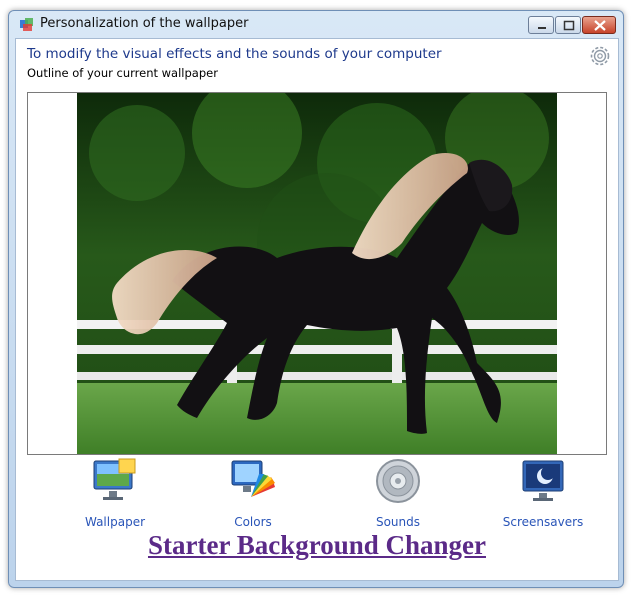  I want to click on minimize-icon, so click(542, 28).